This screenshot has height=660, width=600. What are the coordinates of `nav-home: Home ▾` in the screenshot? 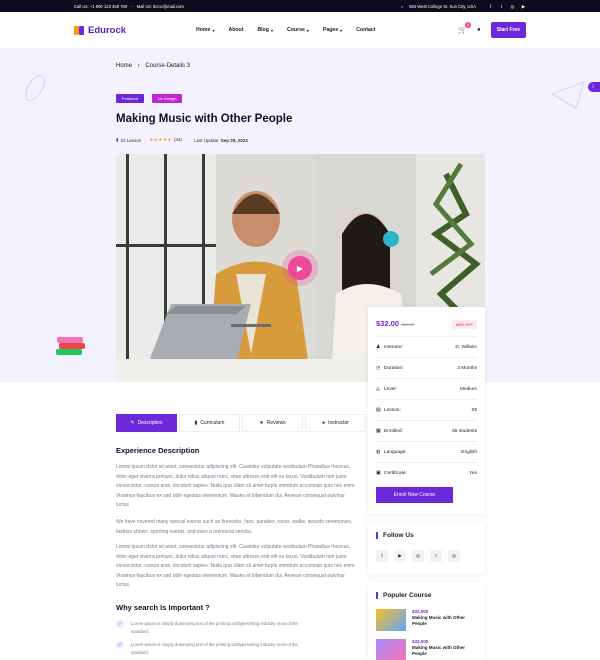 It's located at (205, 30).